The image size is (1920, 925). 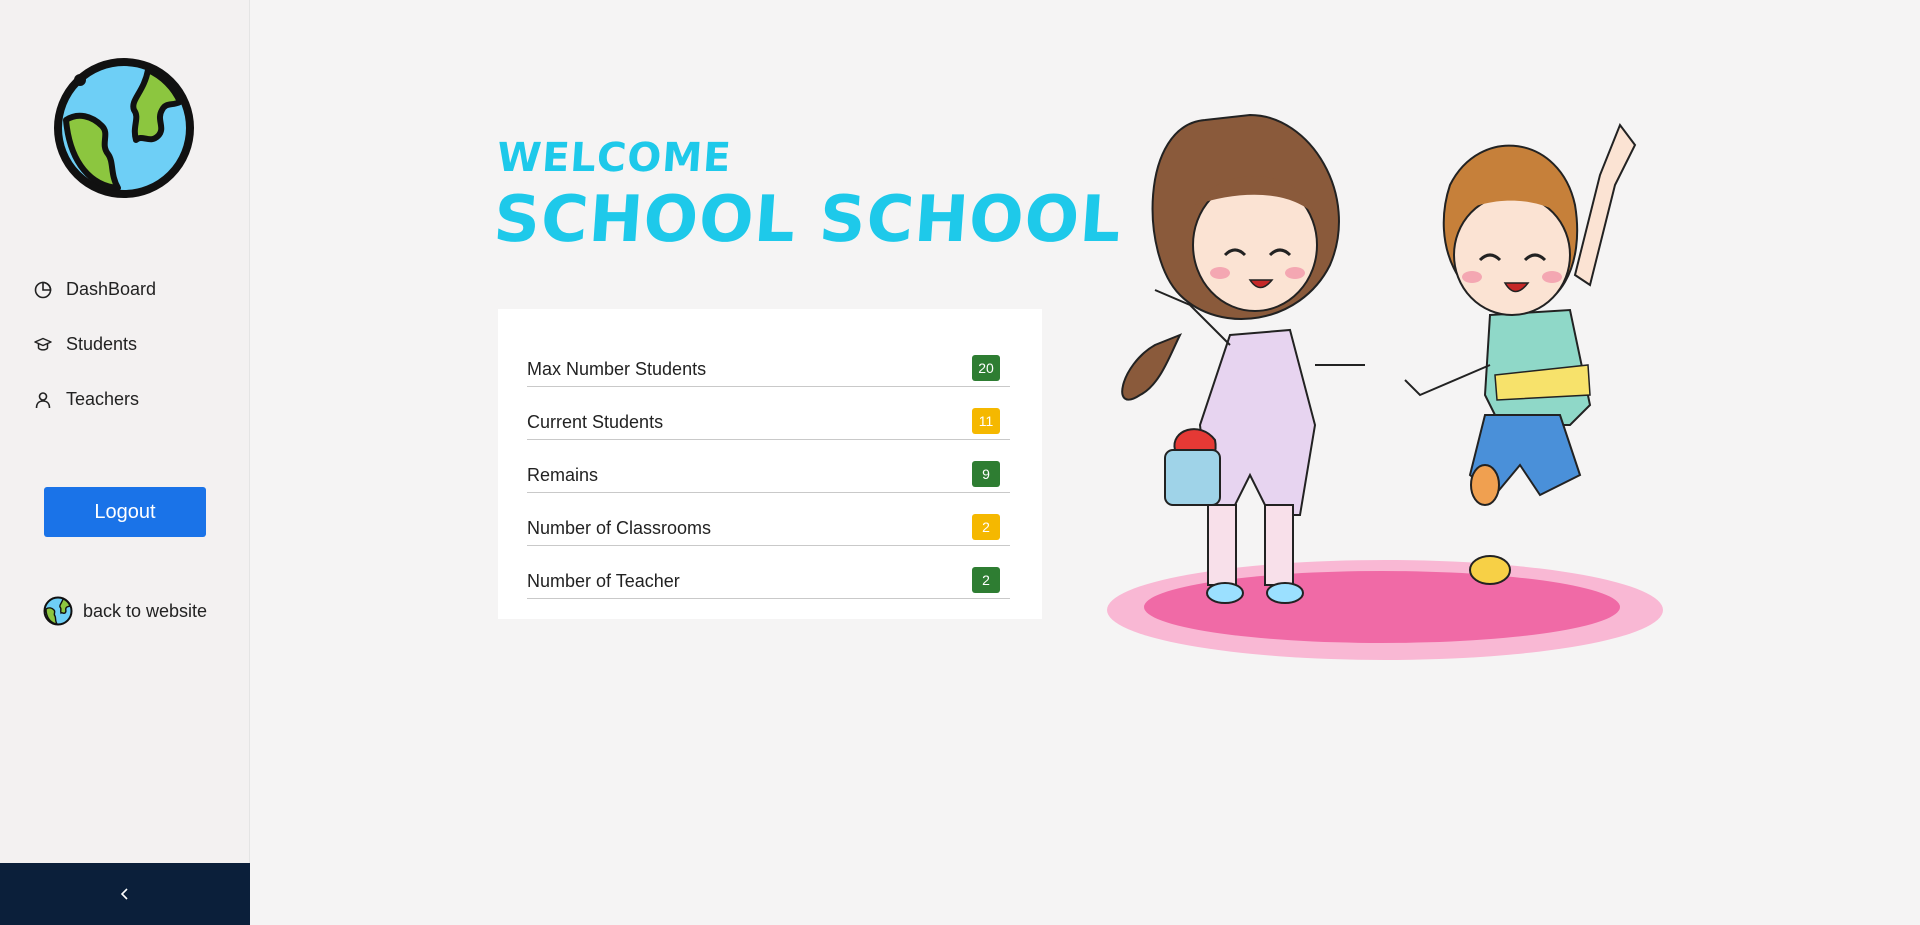 What do you see at coordinates (124, 128) in the screenshot?
I see `globe-logo-icon` at bounding box center [124, 128].